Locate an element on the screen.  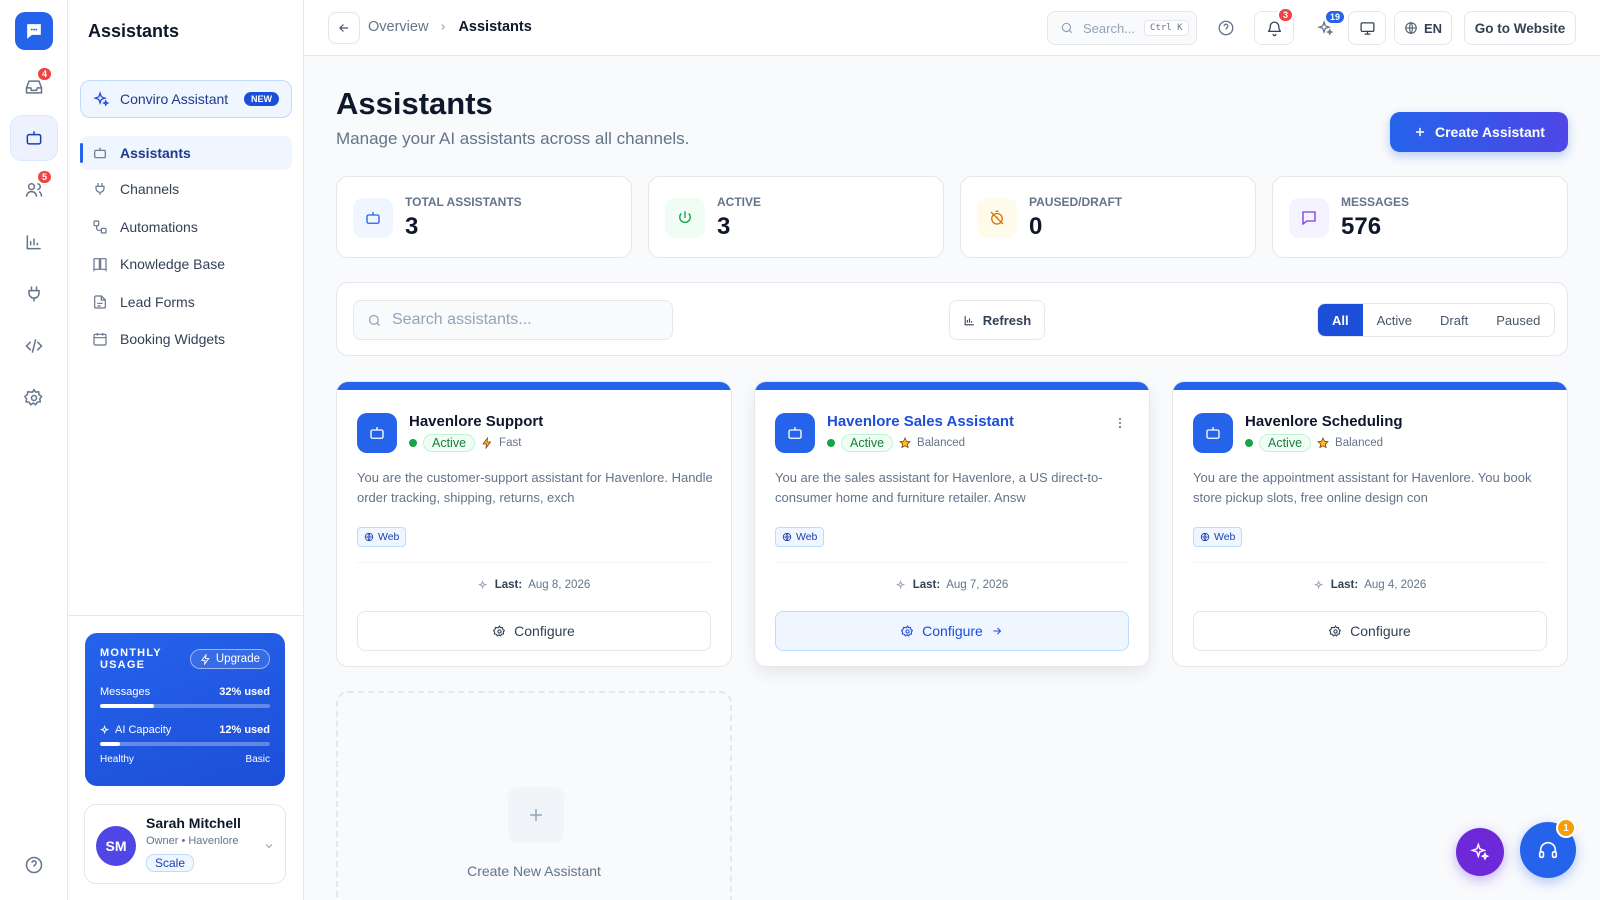
assistant-name: Havenlore Support is located at coordinates (476, 421).